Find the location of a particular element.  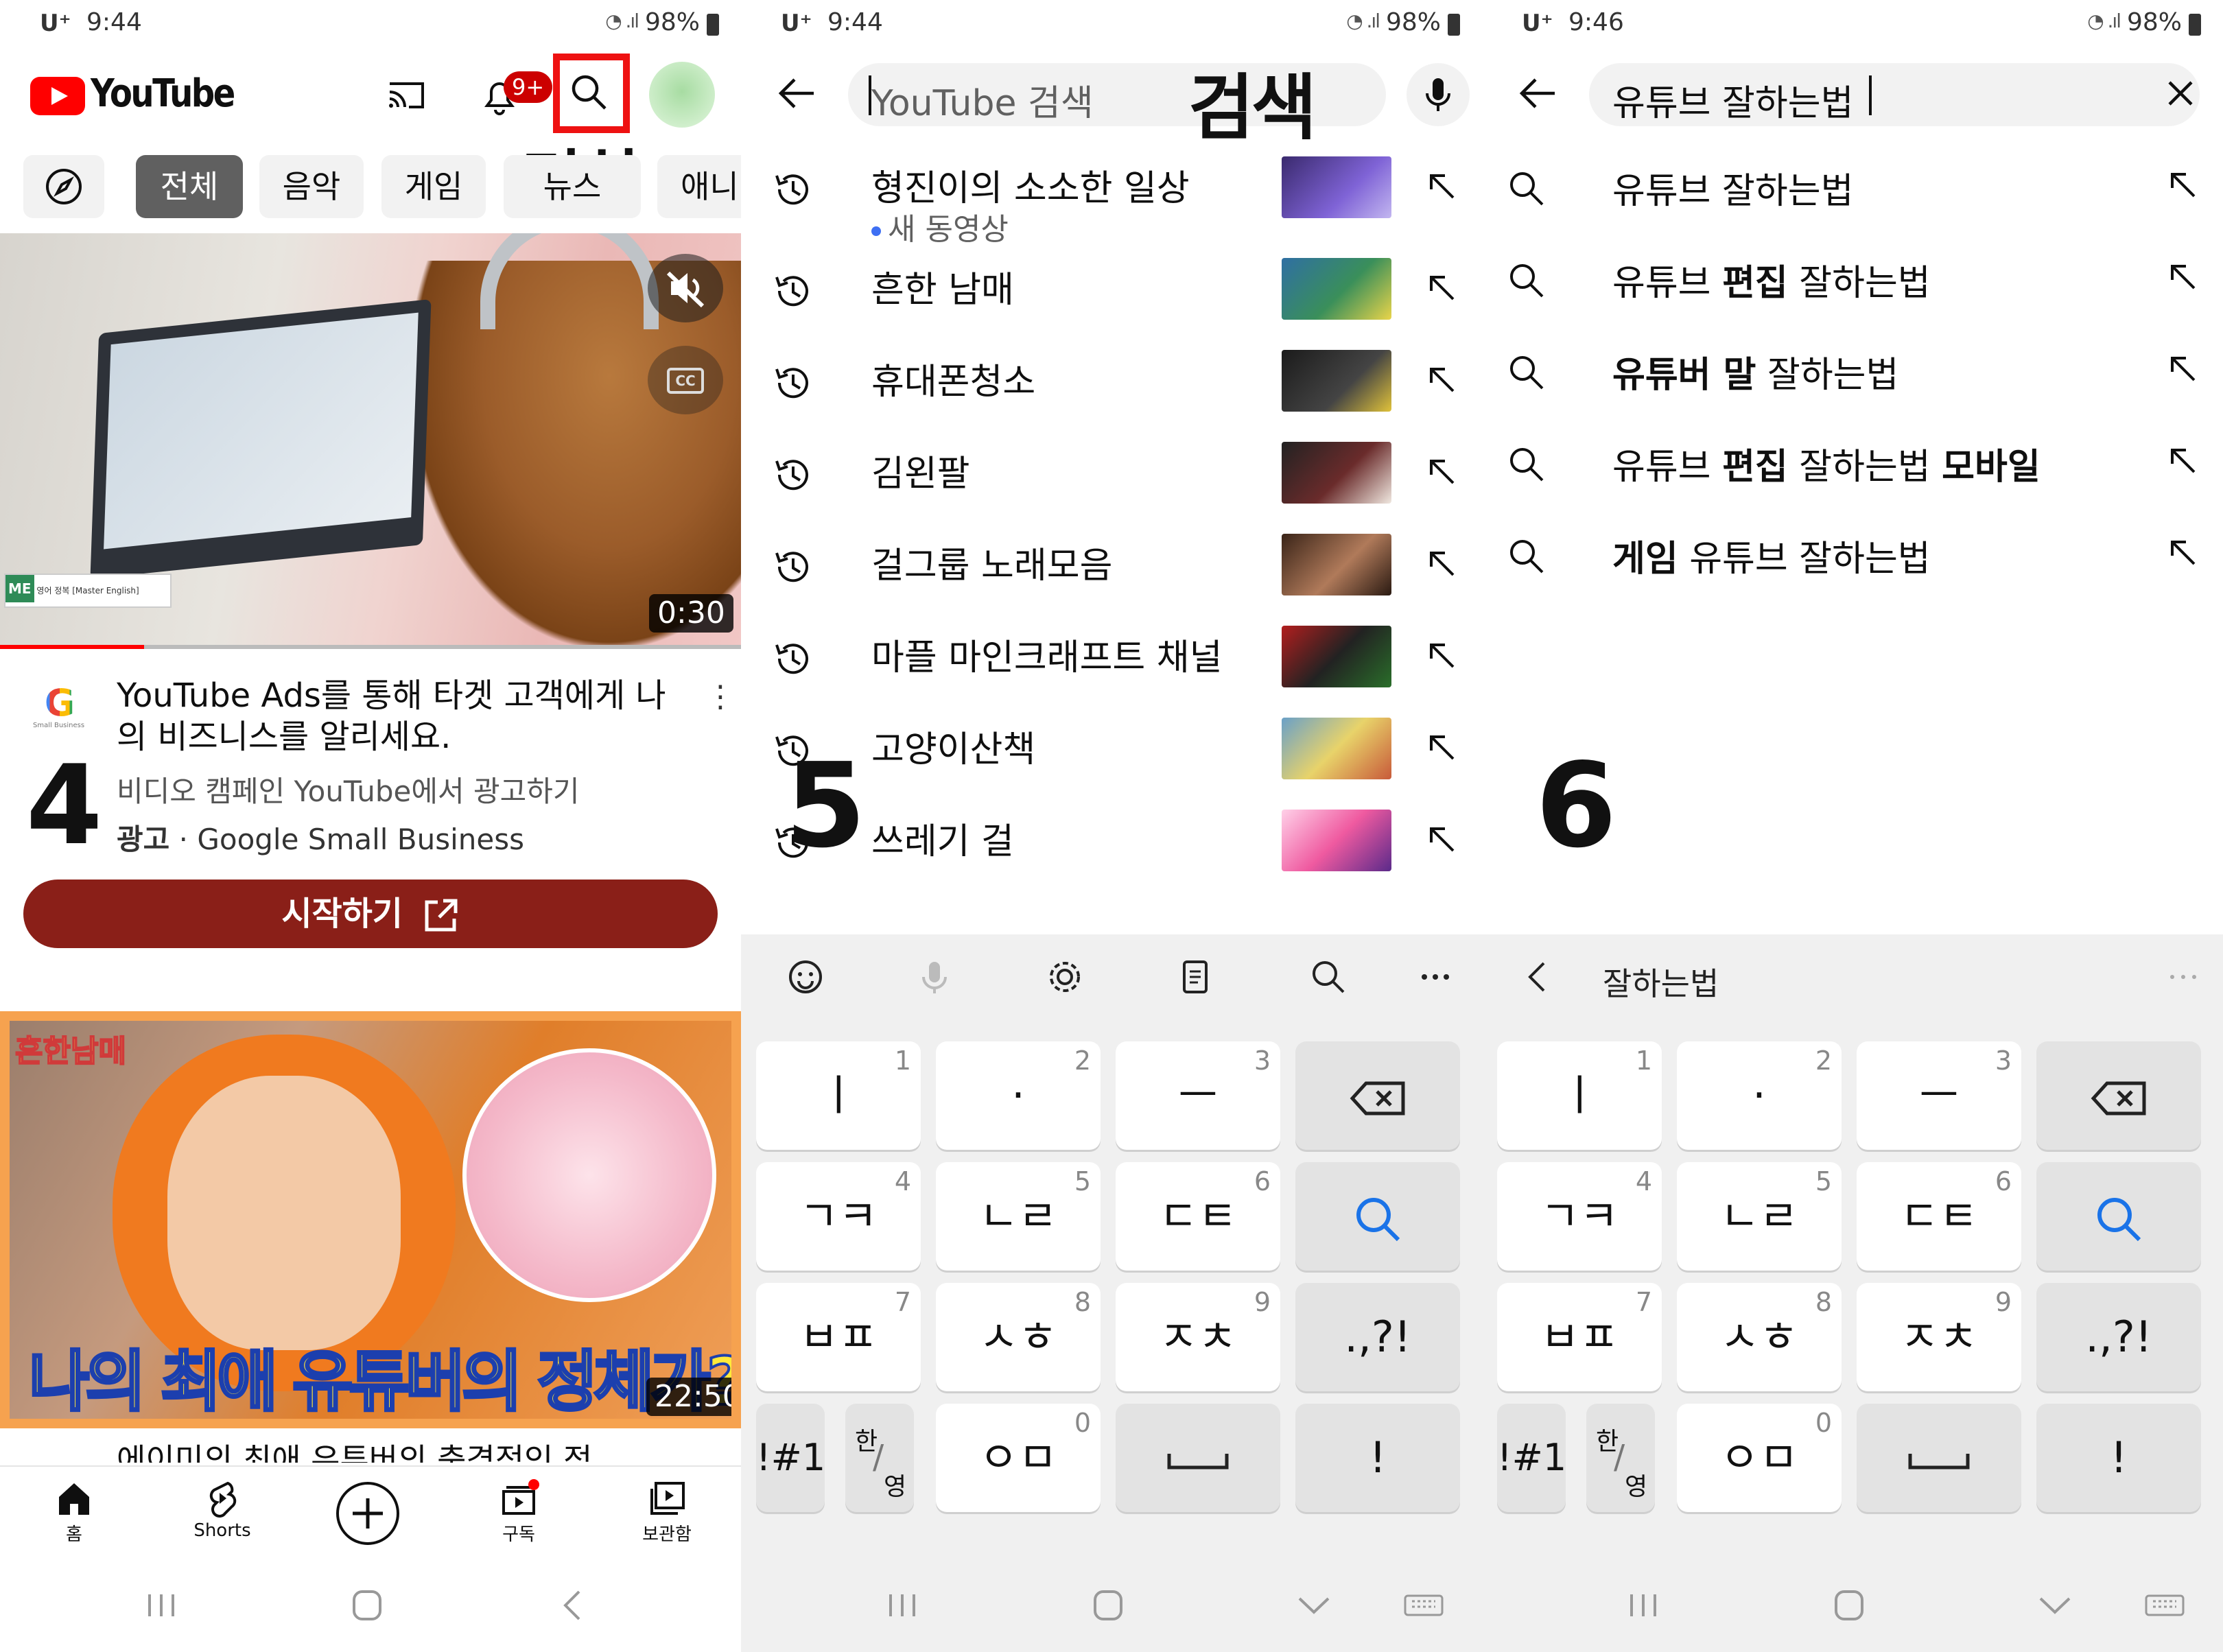

history-item: 걸그룹 노래모음 is located at coordinates (1111, 562).